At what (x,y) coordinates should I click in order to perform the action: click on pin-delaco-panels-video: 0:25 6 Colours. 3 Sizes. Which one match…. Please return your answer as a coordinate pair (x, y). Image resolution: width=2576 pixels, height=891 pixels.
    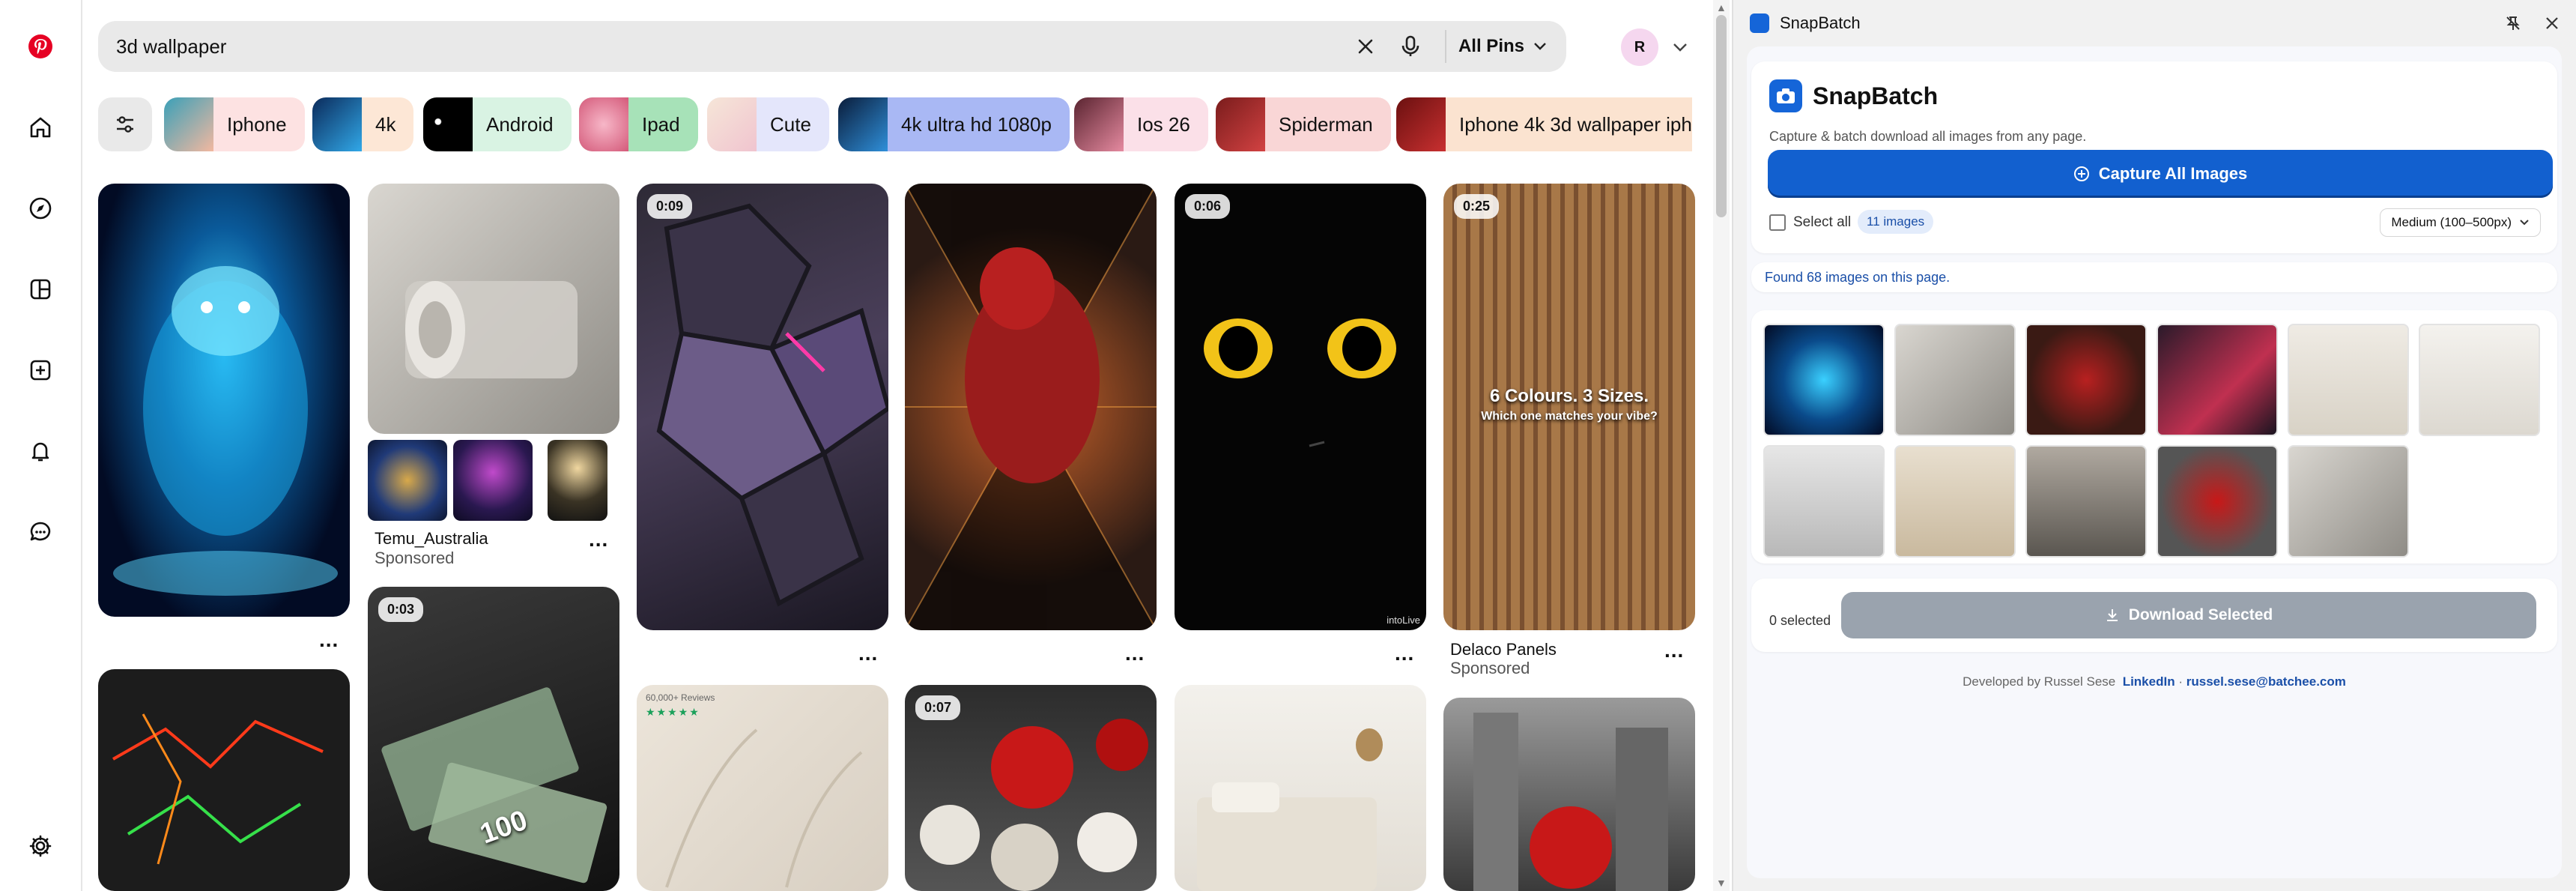
    Looking at the image, I should click on (1569, 407).